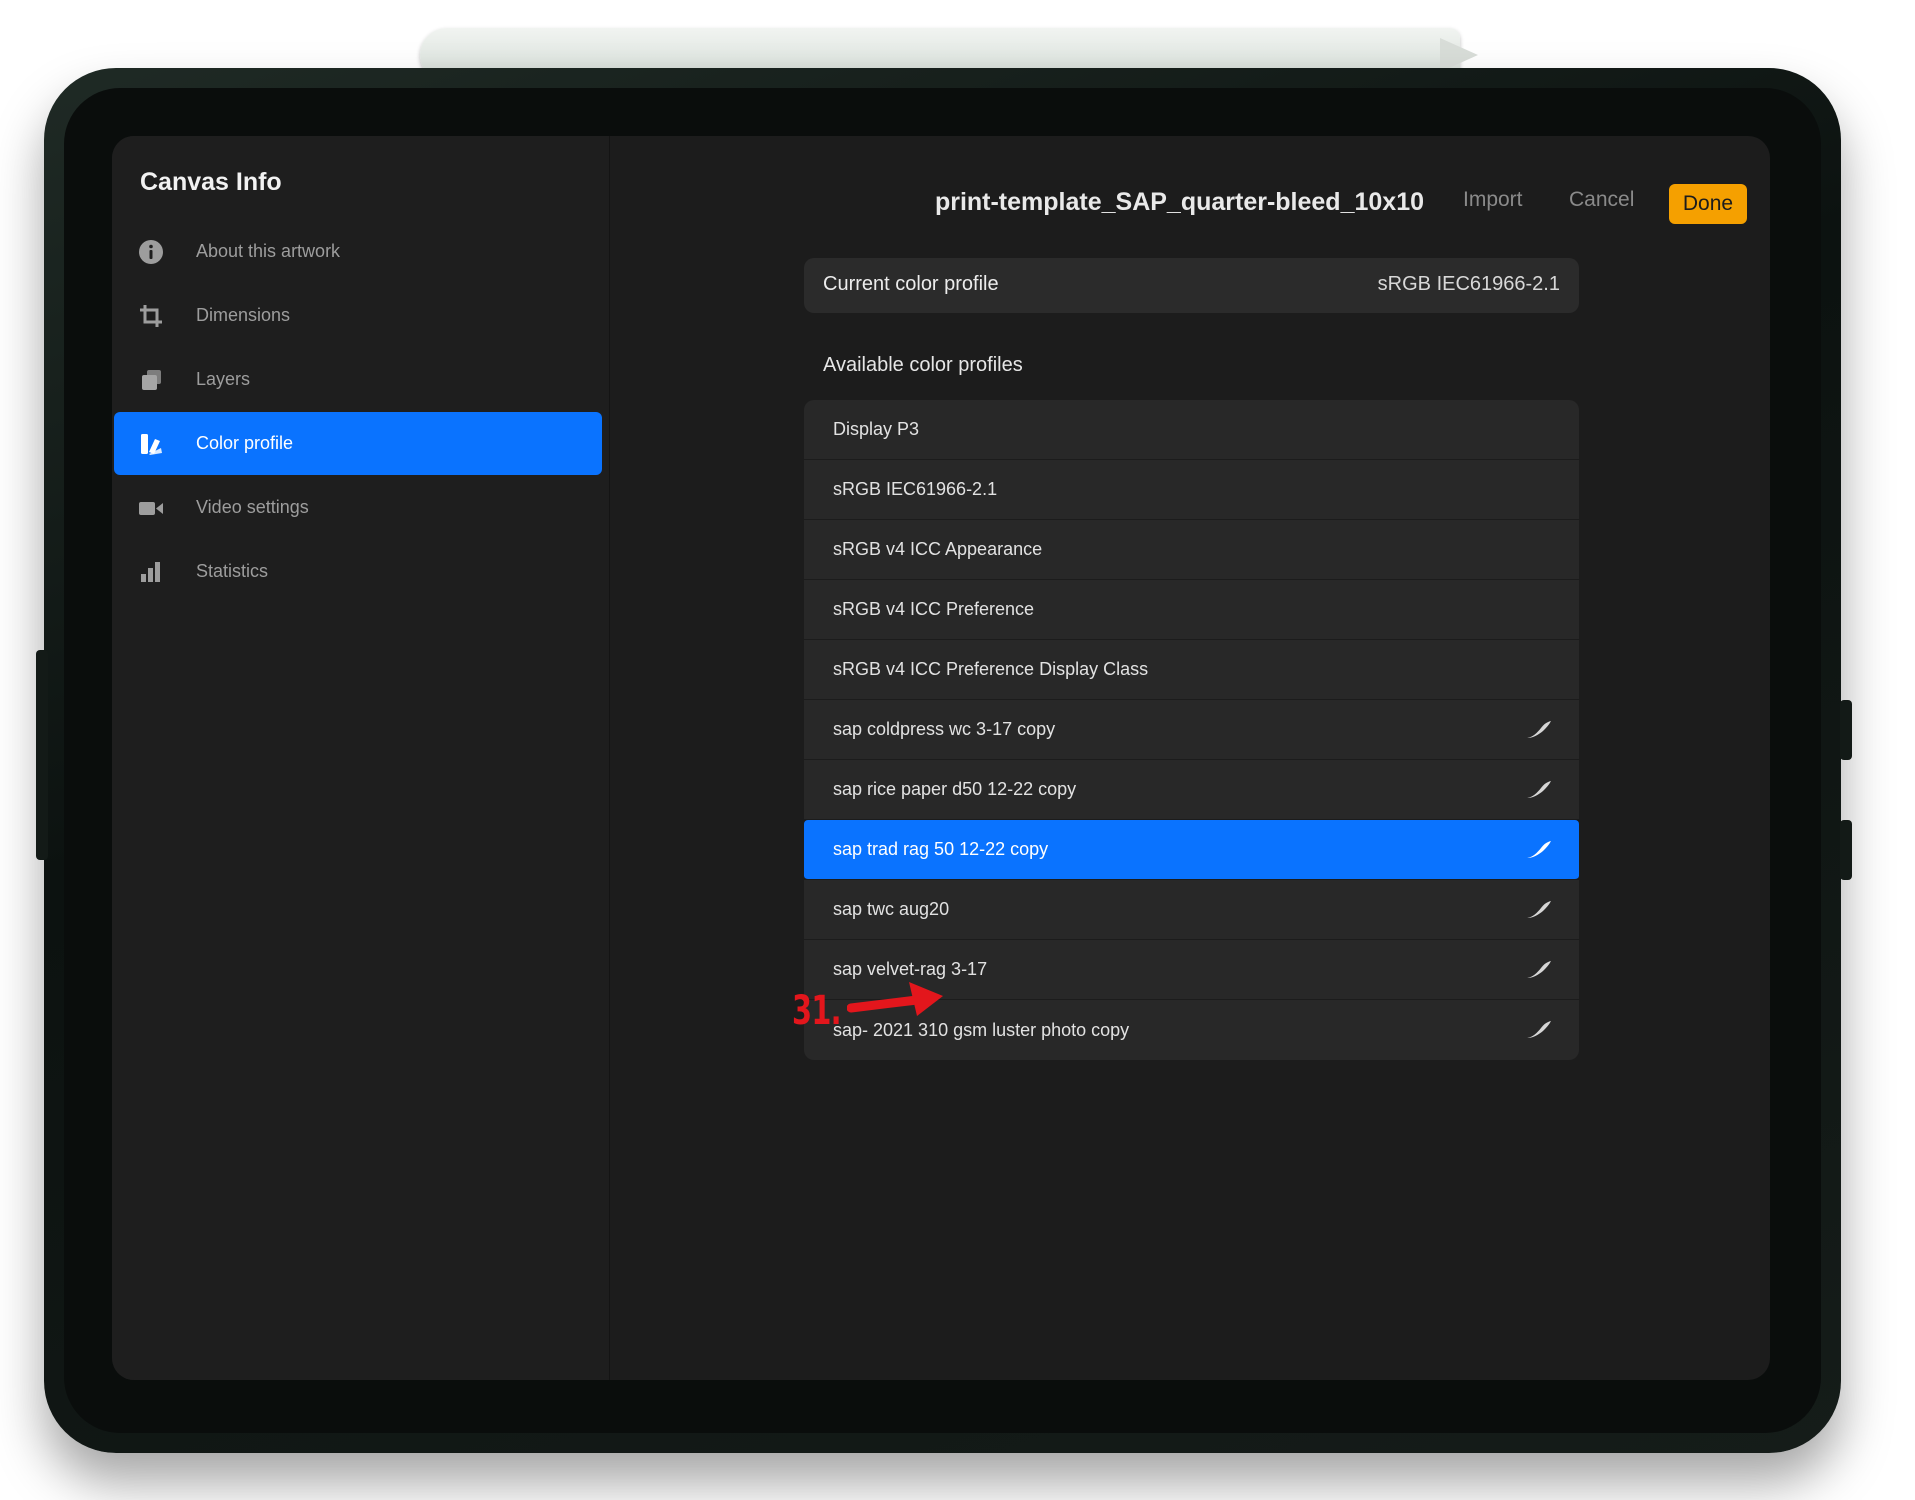 This screenshot has width=1915, height=1500. Describe the element at coordinates (252, 507) in the screenshot. I see `sidebar-item-label: Video settings` at that location.